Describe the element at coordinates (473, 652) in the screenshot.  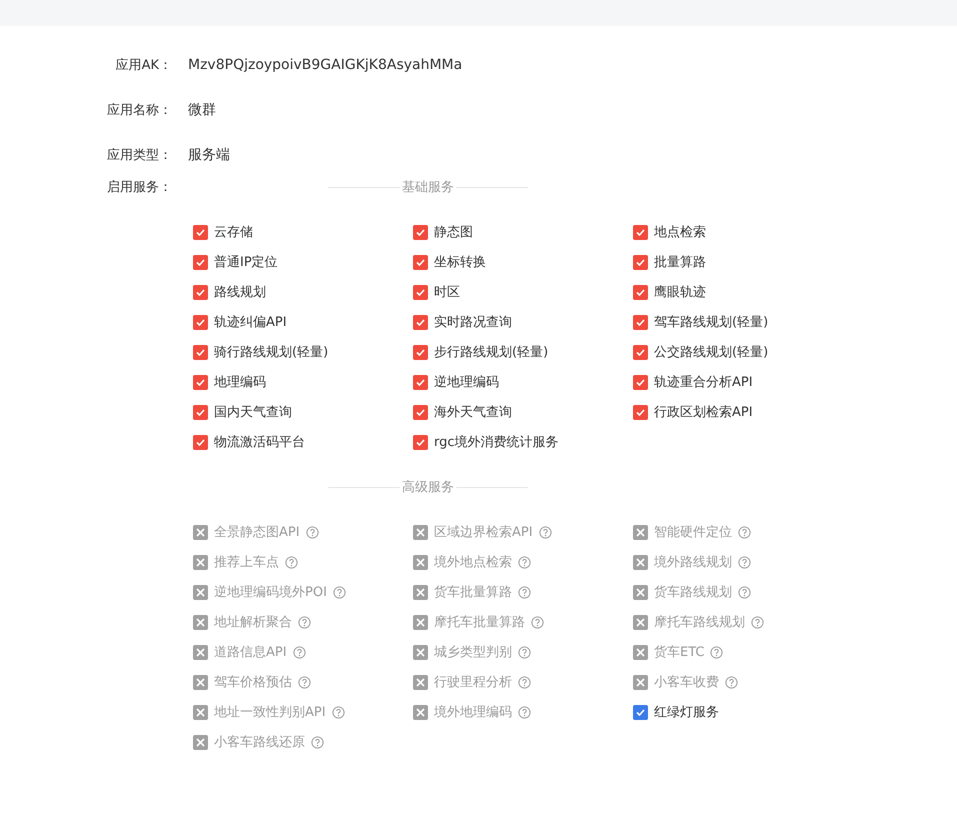
I see `service-name: 城乡类型判别` at that location.